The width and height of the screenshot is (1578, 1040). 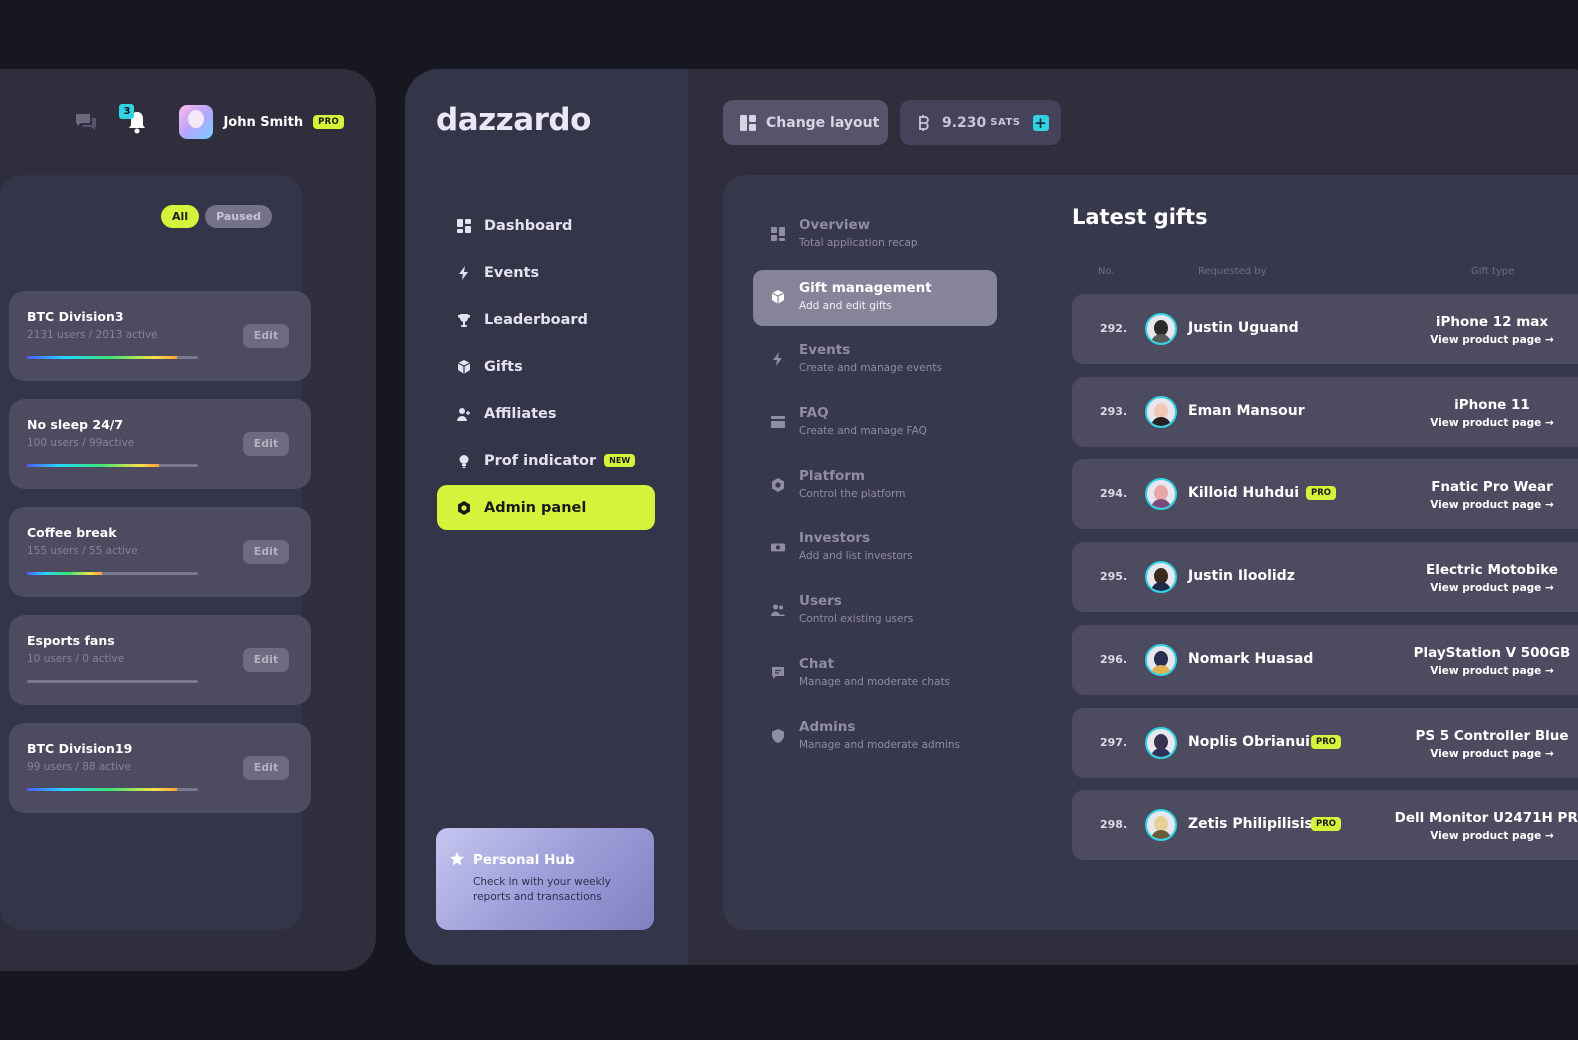 What do you see at coordinates (92, 335) in the screenshot?
I see `group-stats: 2131 users / 2013 active` at bounding box center [92, 335].